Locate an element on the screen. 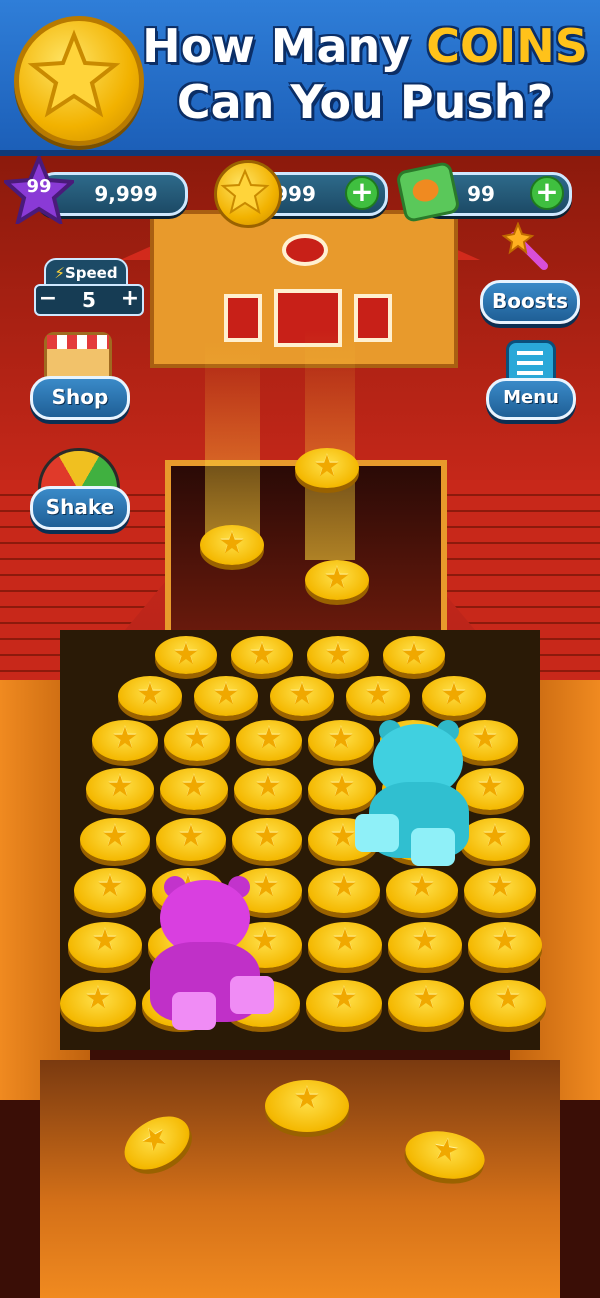 This screenshot has height=1298, width=600. xp-value: 9,999 is located at coordinates (126, 194).